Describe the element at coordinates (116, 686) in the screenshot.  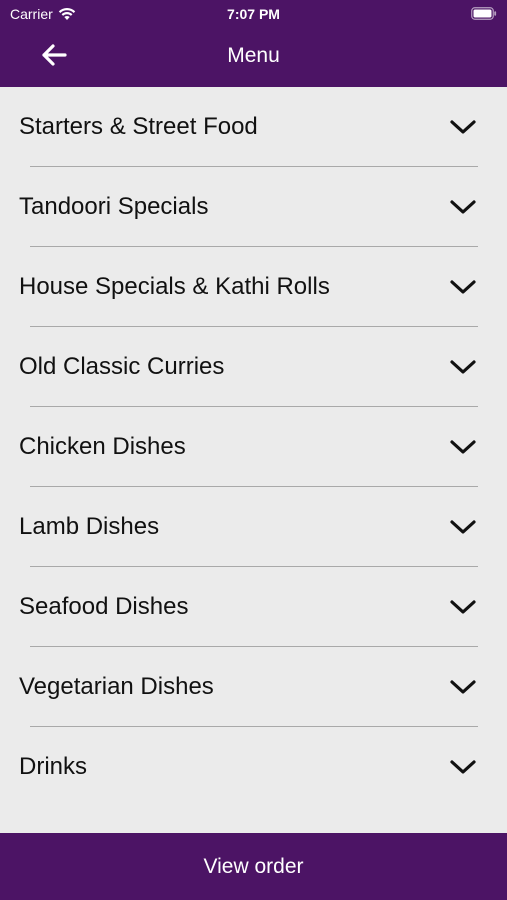
I see `menu-category-label: Vegetarian Dishes` at that location.